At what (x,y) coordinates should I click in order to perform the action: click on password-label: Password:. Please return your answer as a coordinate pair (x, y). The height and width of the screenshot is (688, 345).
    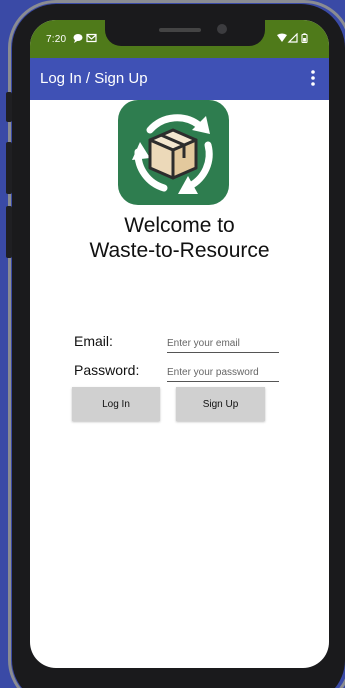
    Looking at the image, I should click on (107, 370).